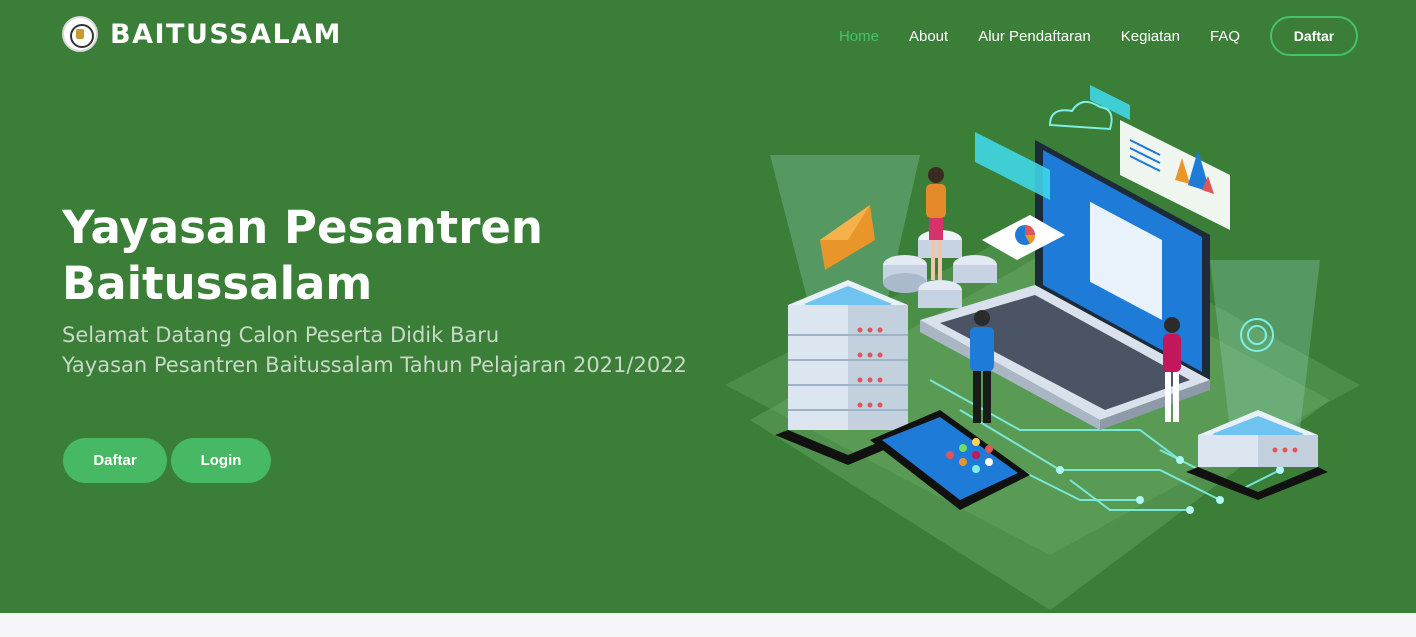 The width and height of the screenshot is (1416, 637). I want to click on page-title: Yayasan Pesantren Baitussalam, so click(342, 256).